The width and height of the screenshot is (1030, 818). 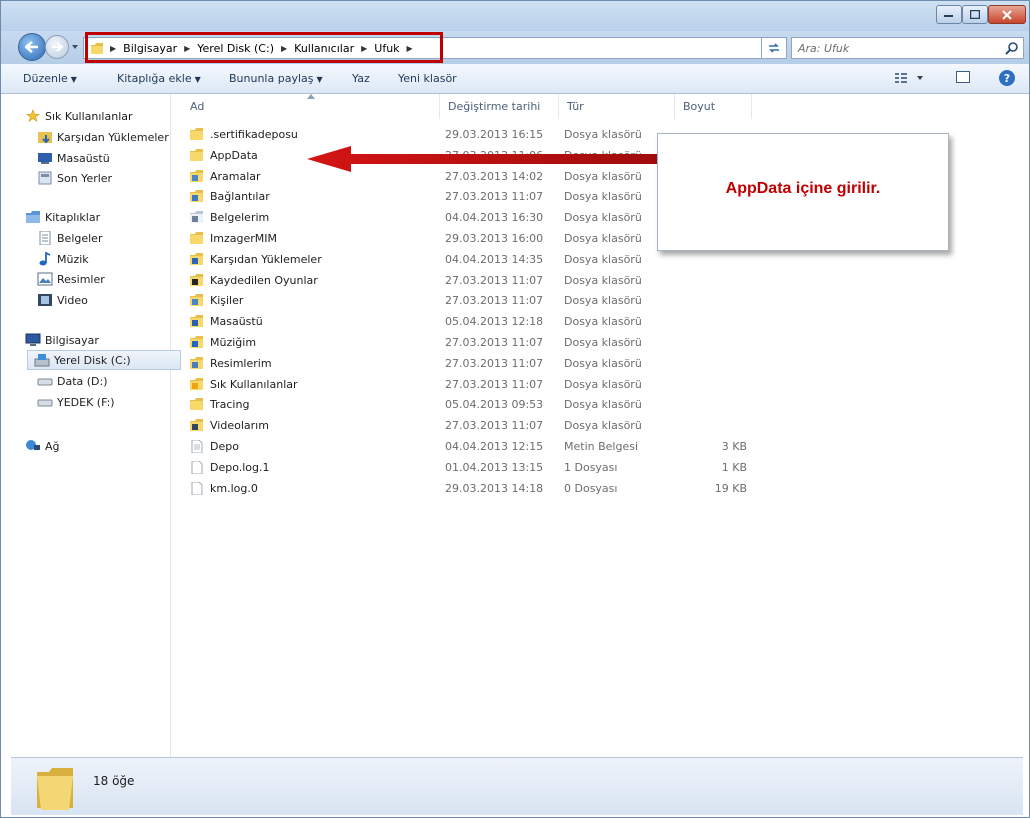 What do you see at coordinates (45, 382) in the screenshot?
I see `drive-icon` at bounding box center [45, 382].